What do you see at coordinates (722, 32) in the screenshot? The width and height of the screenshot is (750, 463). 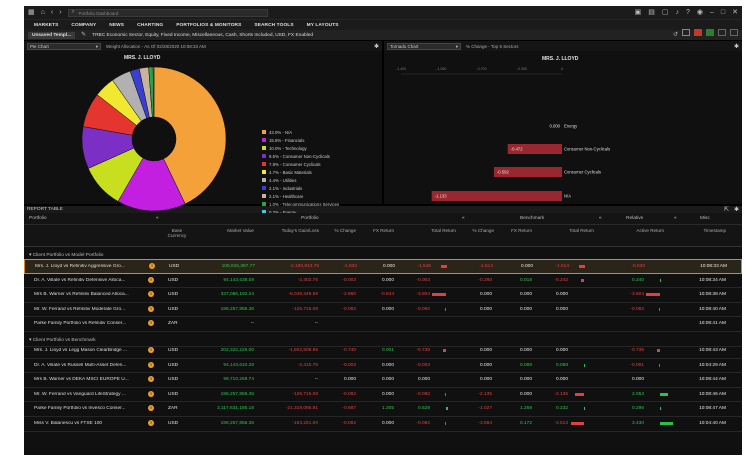 I see `settings-icon` at bounding box center [722, 32].